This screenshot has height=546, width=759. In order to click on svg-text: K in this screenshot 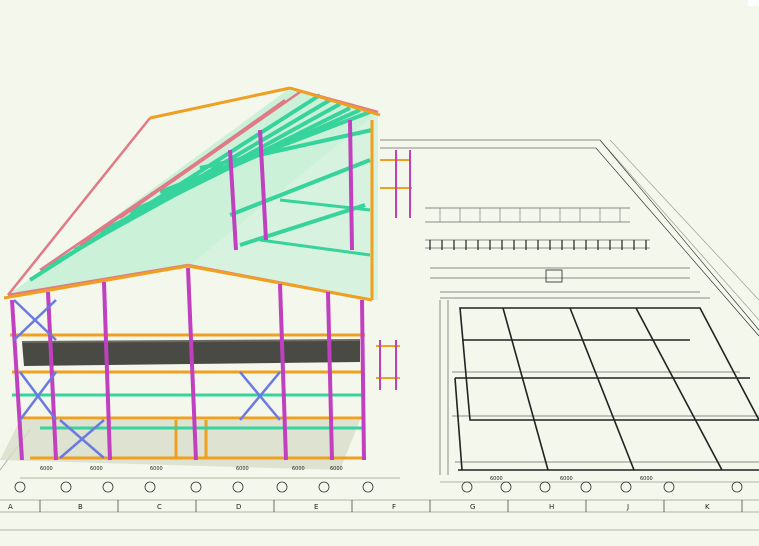, I will do `click(707, 507)`.